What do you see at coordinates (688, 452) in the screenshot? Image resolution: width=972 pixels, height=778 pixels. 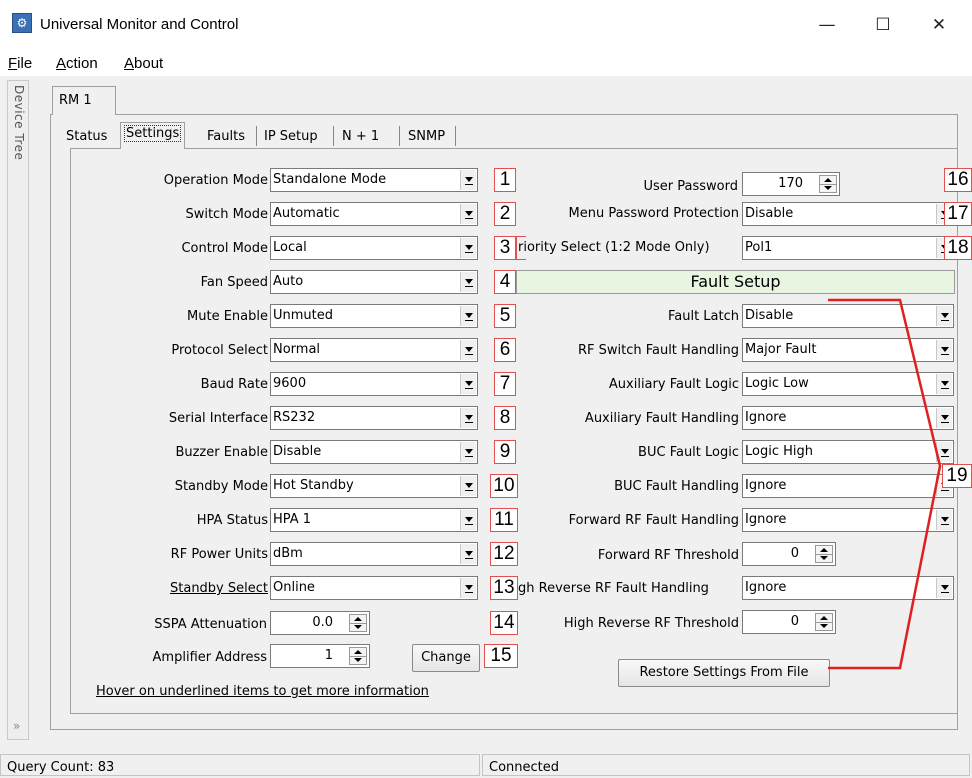 I see `buc-fault-logic-label: BUC Fault Logic` at bounding box center [688, 452].